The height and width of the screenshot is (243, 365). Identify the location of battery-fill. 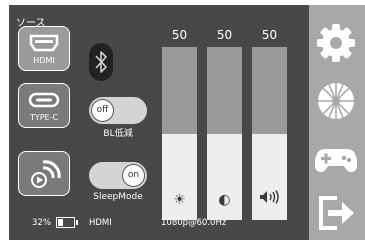
(60, 222).